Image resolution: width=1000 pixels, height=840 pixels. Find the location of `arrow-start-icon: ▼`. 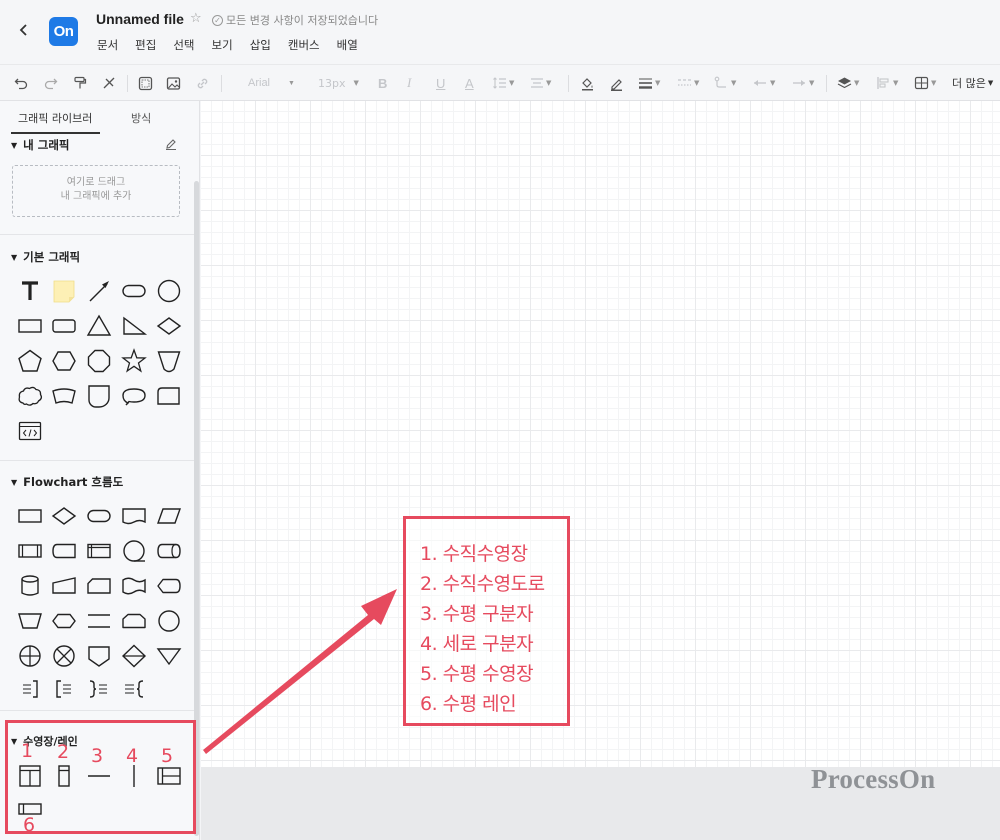

arrow-start-icon: ▼ is located at coordinates (763, 83).